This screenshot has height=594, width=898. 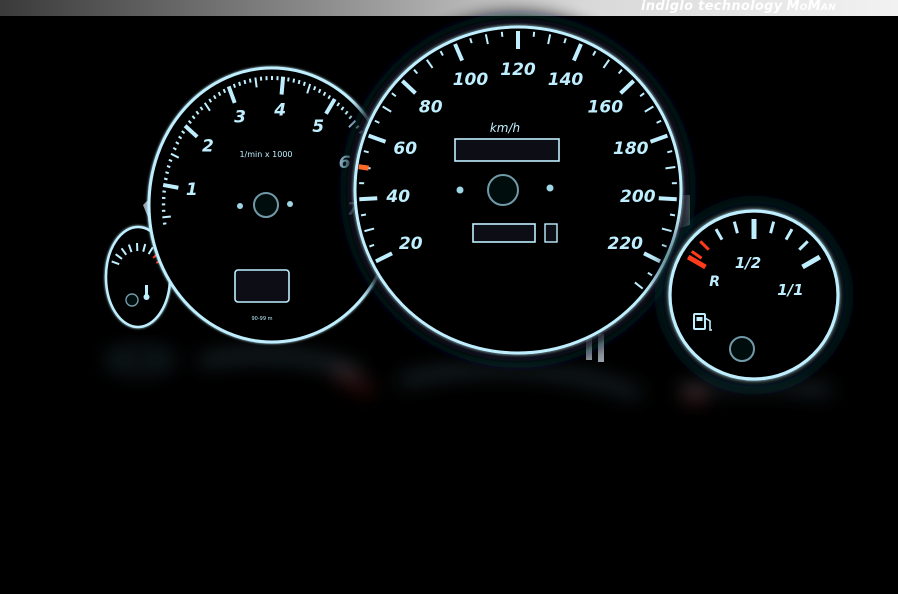 I want to click on speed-label-200: 200, so click(x=638, y=197).